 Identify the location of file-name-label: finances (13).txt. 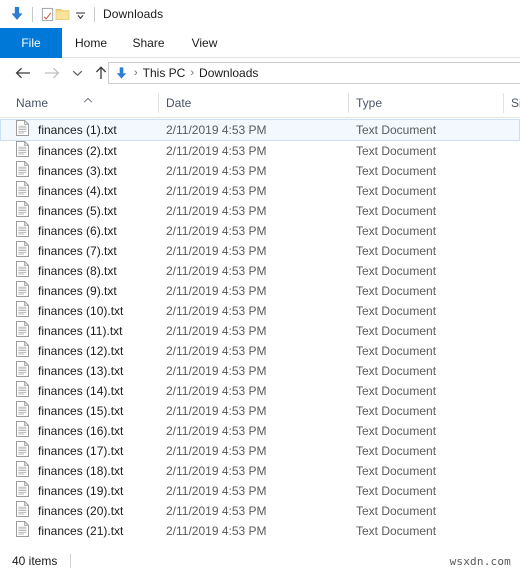
(81, 371).